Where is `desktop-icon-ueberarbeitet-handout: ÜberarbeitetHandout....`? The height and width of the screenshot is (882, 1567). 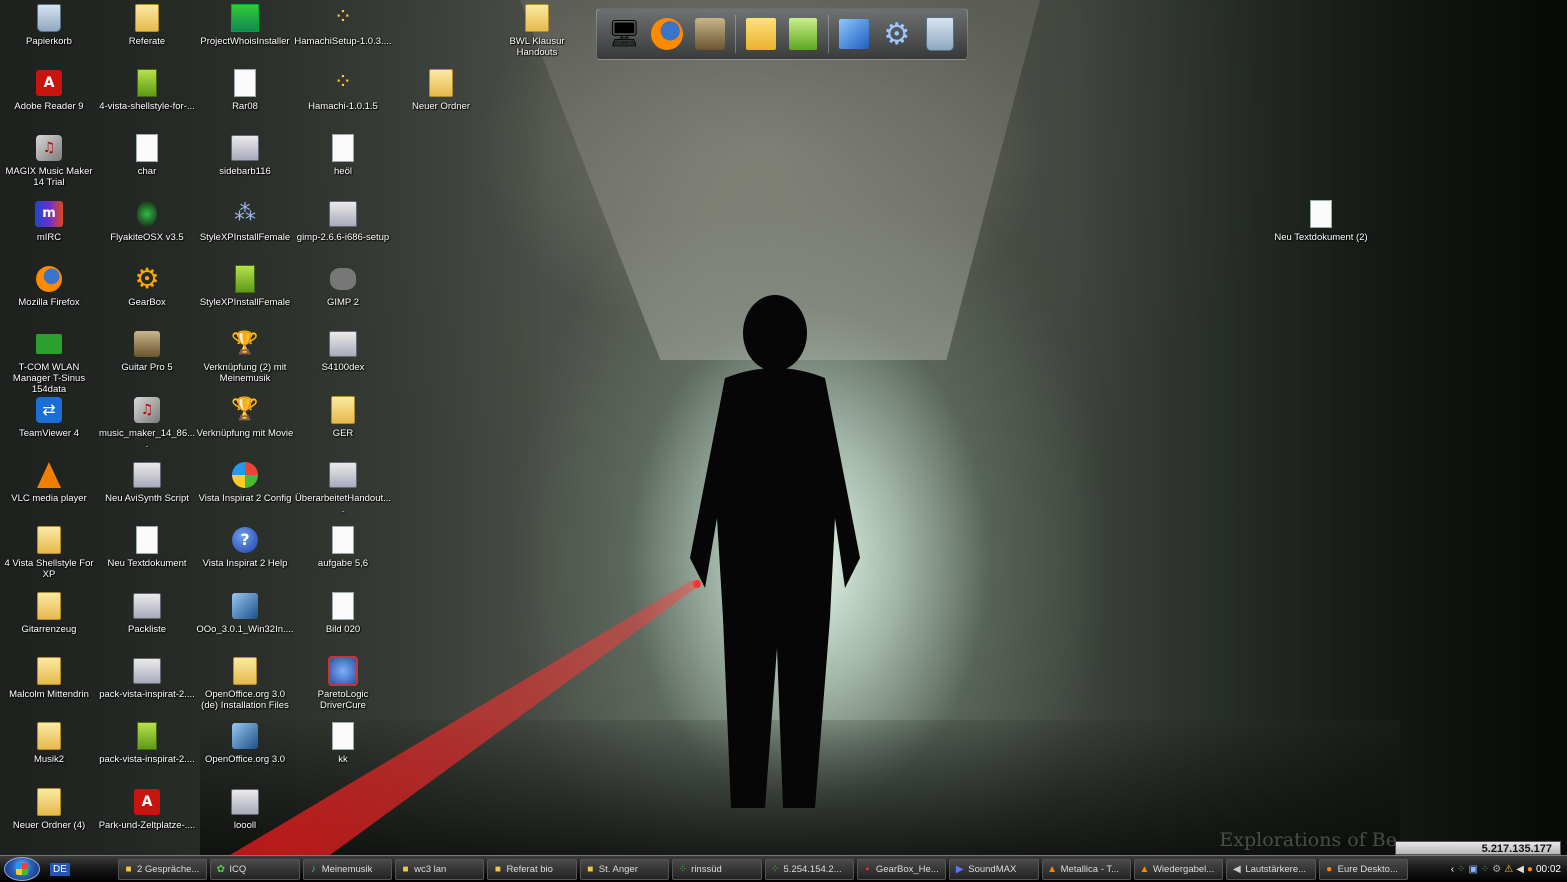 desktop-icon-ueberarbeitet-handout: ÜberarbeitetHandout.... is located at coordinates (343, 487).